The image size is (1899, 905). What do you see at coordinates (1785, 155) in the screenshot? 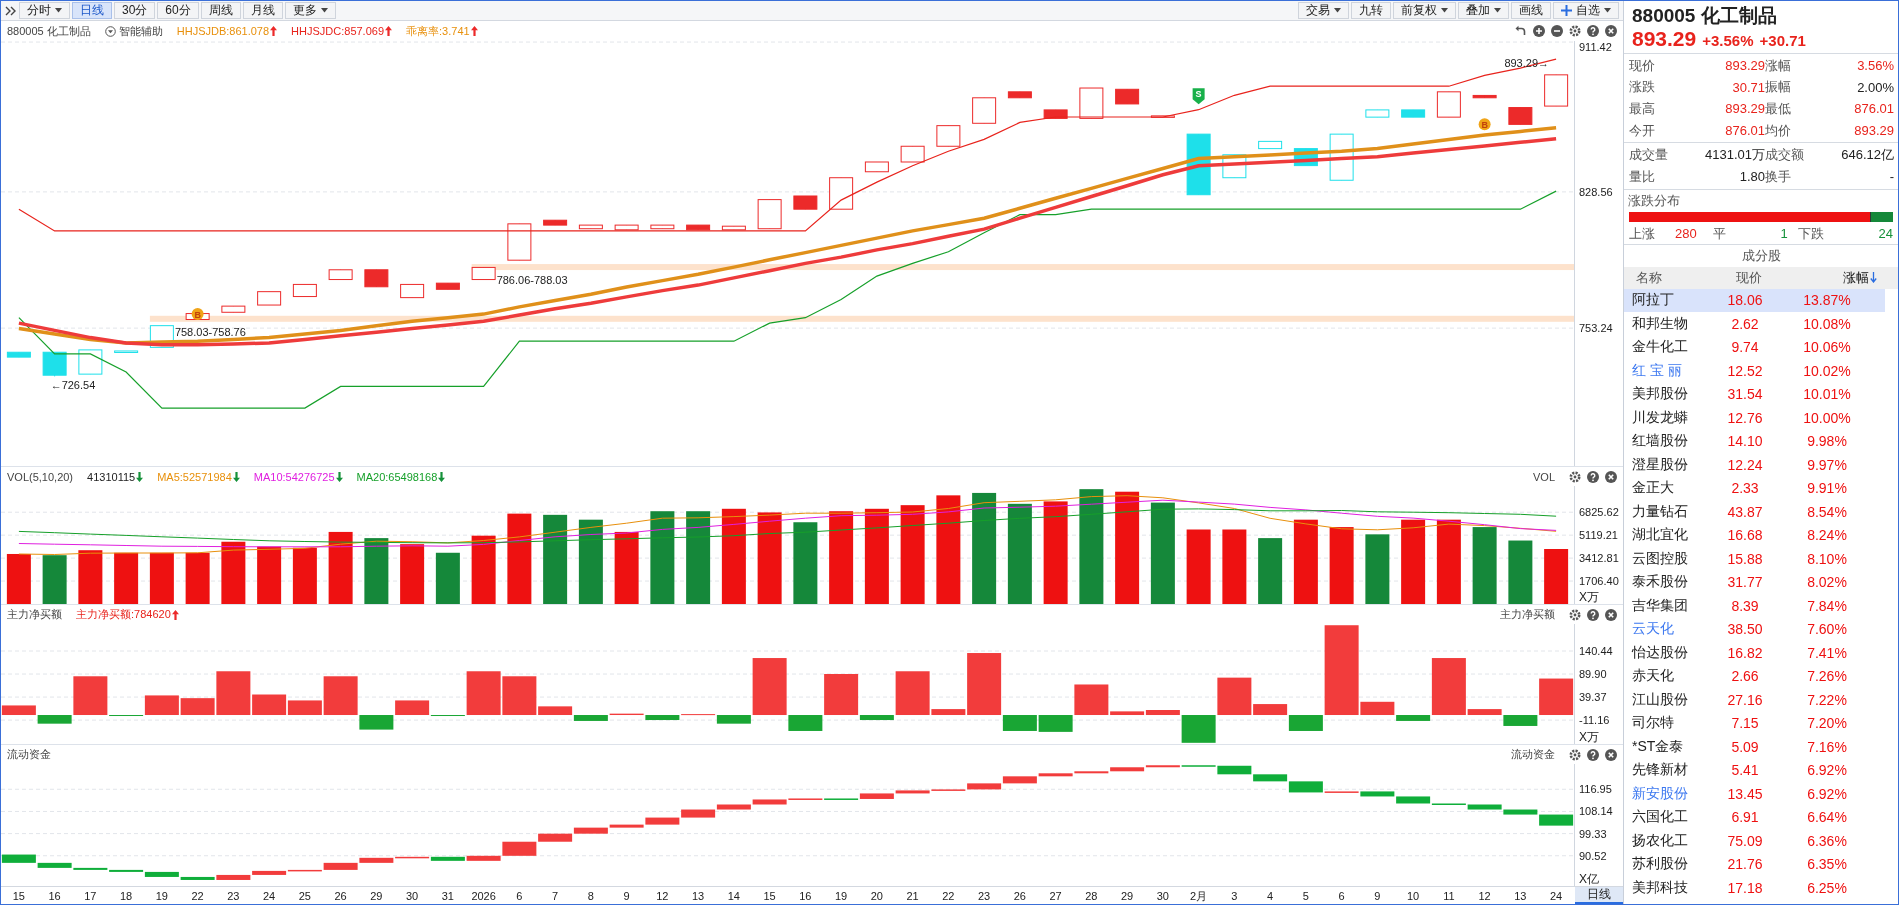
I see `stat-label: 成交额` at bounding box center [1785, 155].